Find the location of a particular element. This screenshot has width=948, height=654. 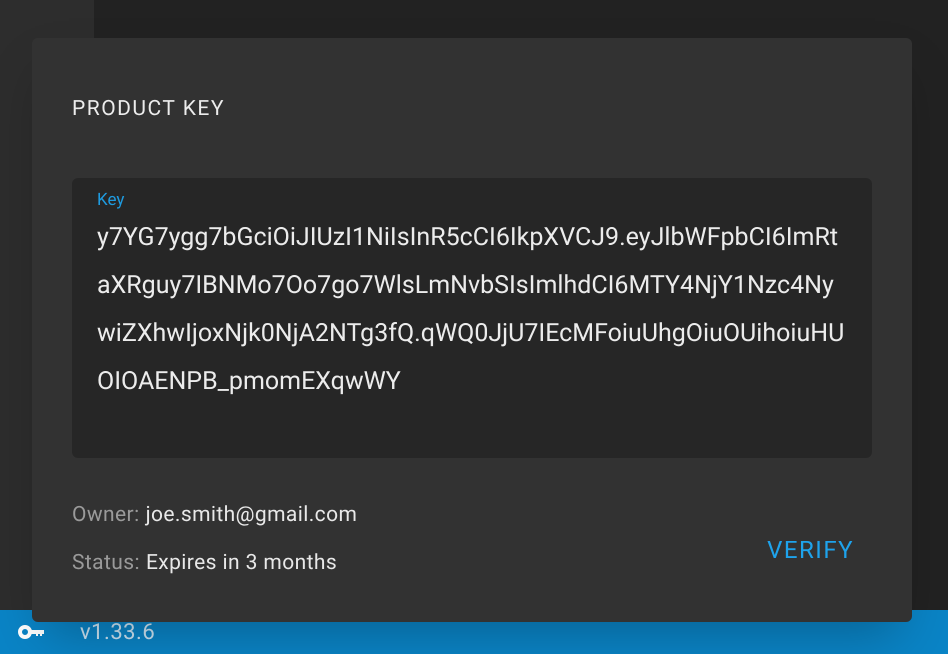

detail-label: Owner: is located at coordinates (106, 515).